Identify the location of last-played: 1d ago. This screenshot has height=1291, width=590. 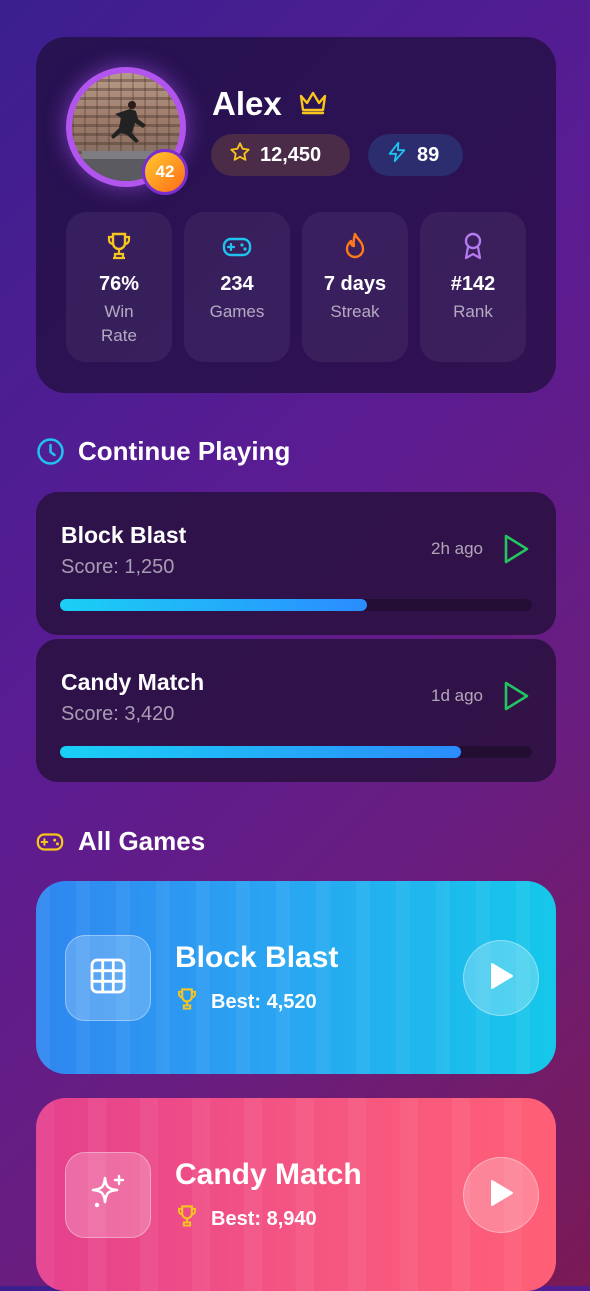
(457, 695).